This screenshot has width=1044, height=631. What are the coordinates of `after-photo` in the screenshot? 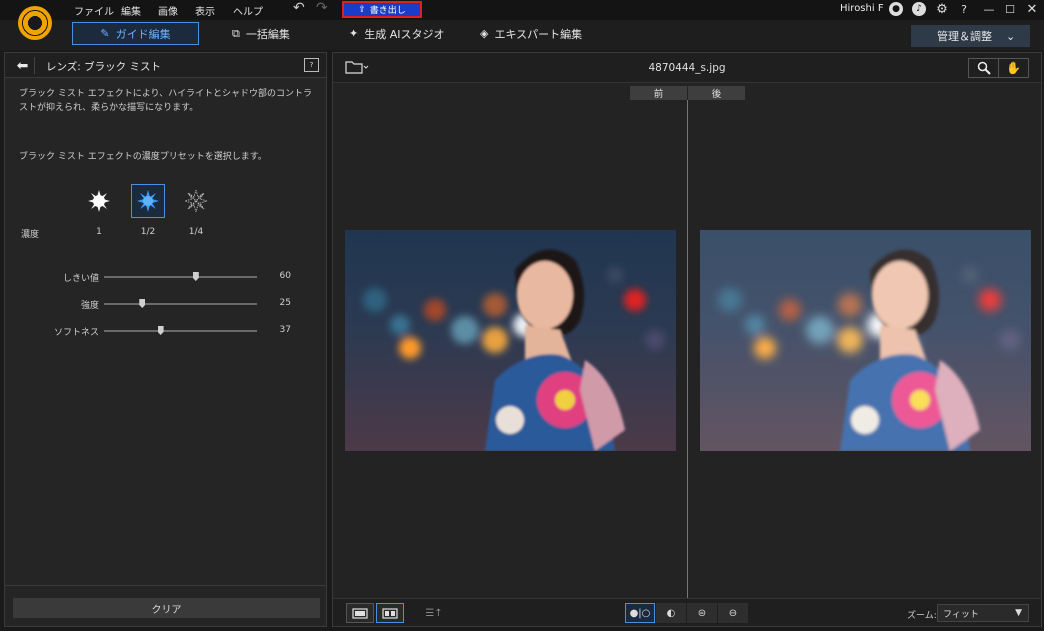 It's located at (865, 340).